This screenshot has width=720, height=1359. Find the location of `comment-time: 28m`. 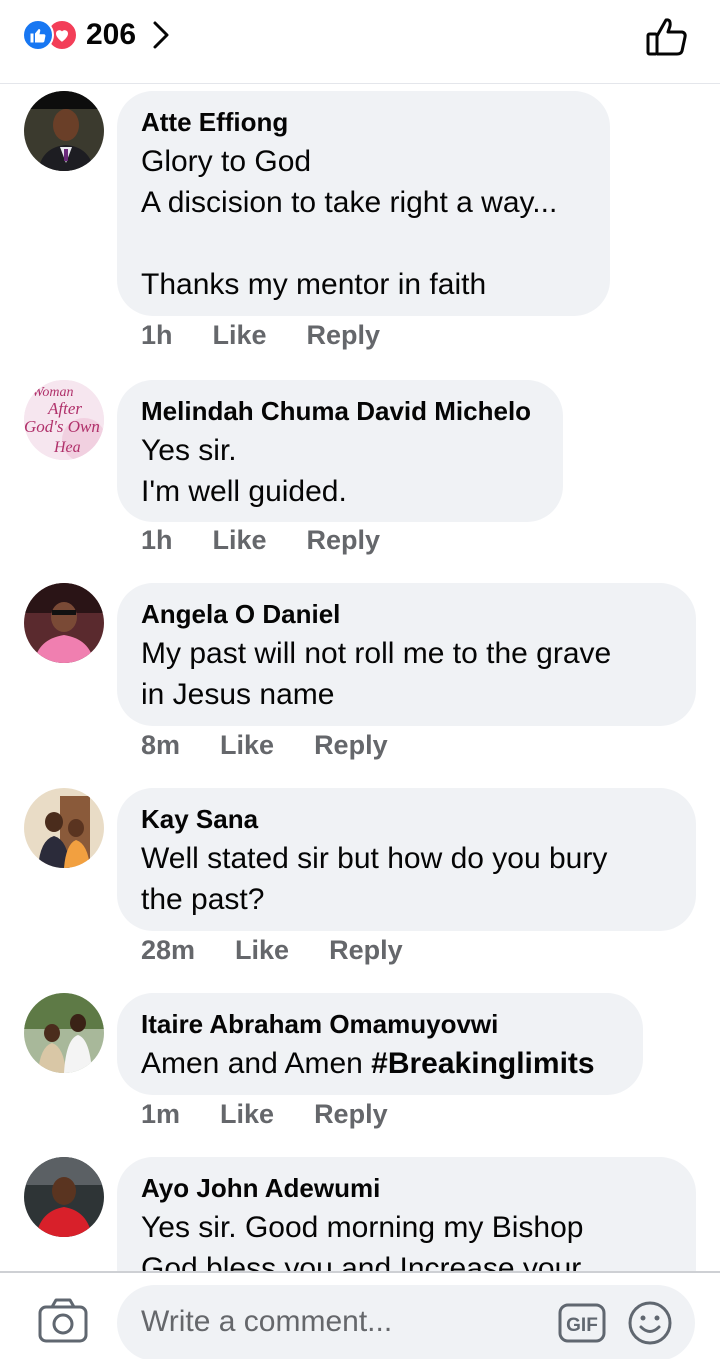

comment-time: 28m is located at coordinates (168, 950).